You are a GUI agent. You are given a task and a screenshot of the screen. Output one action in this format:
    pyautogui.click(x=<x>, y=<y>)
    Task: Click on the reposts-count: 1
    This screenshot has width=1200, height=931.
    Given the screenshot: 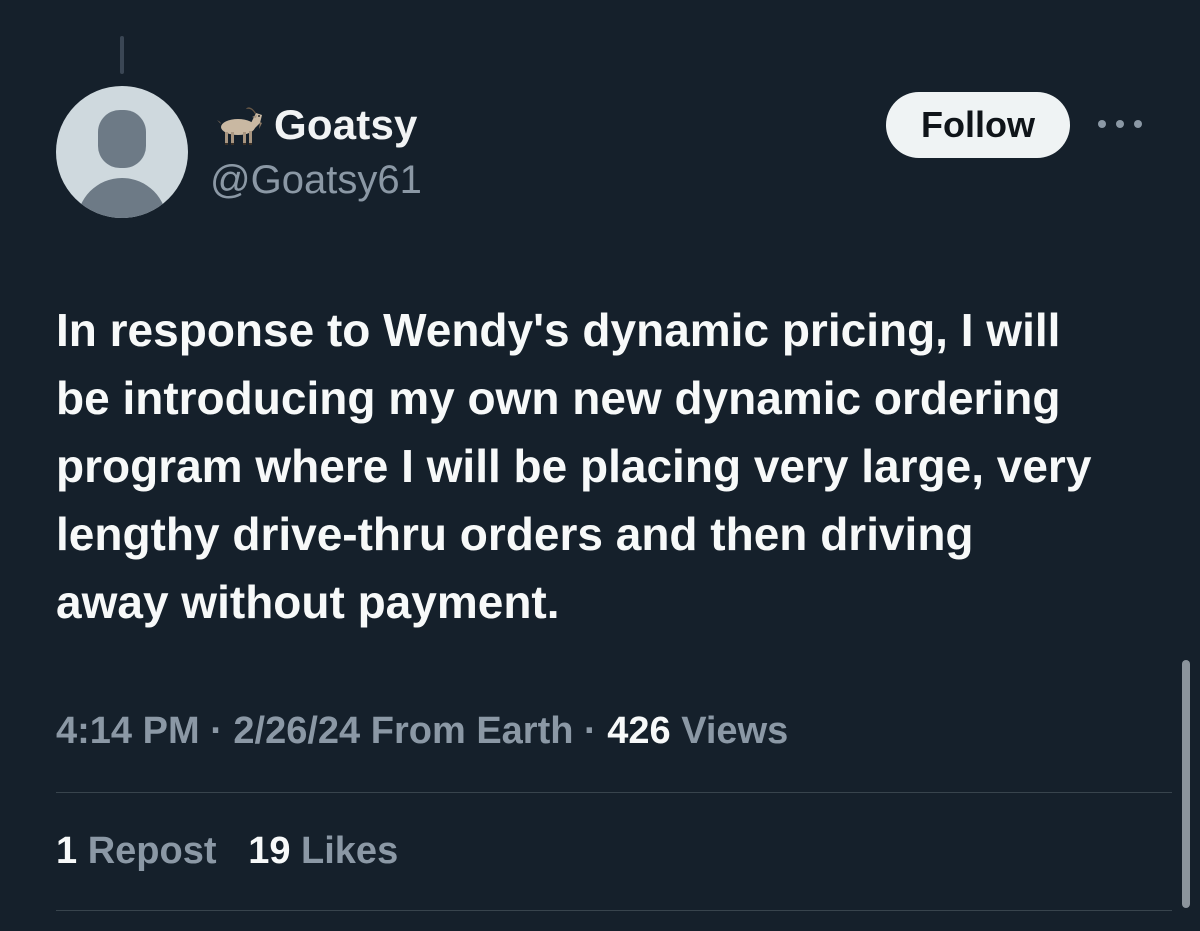 What is the action you would take?
    pyautogui.click(x=67, y=851)
    